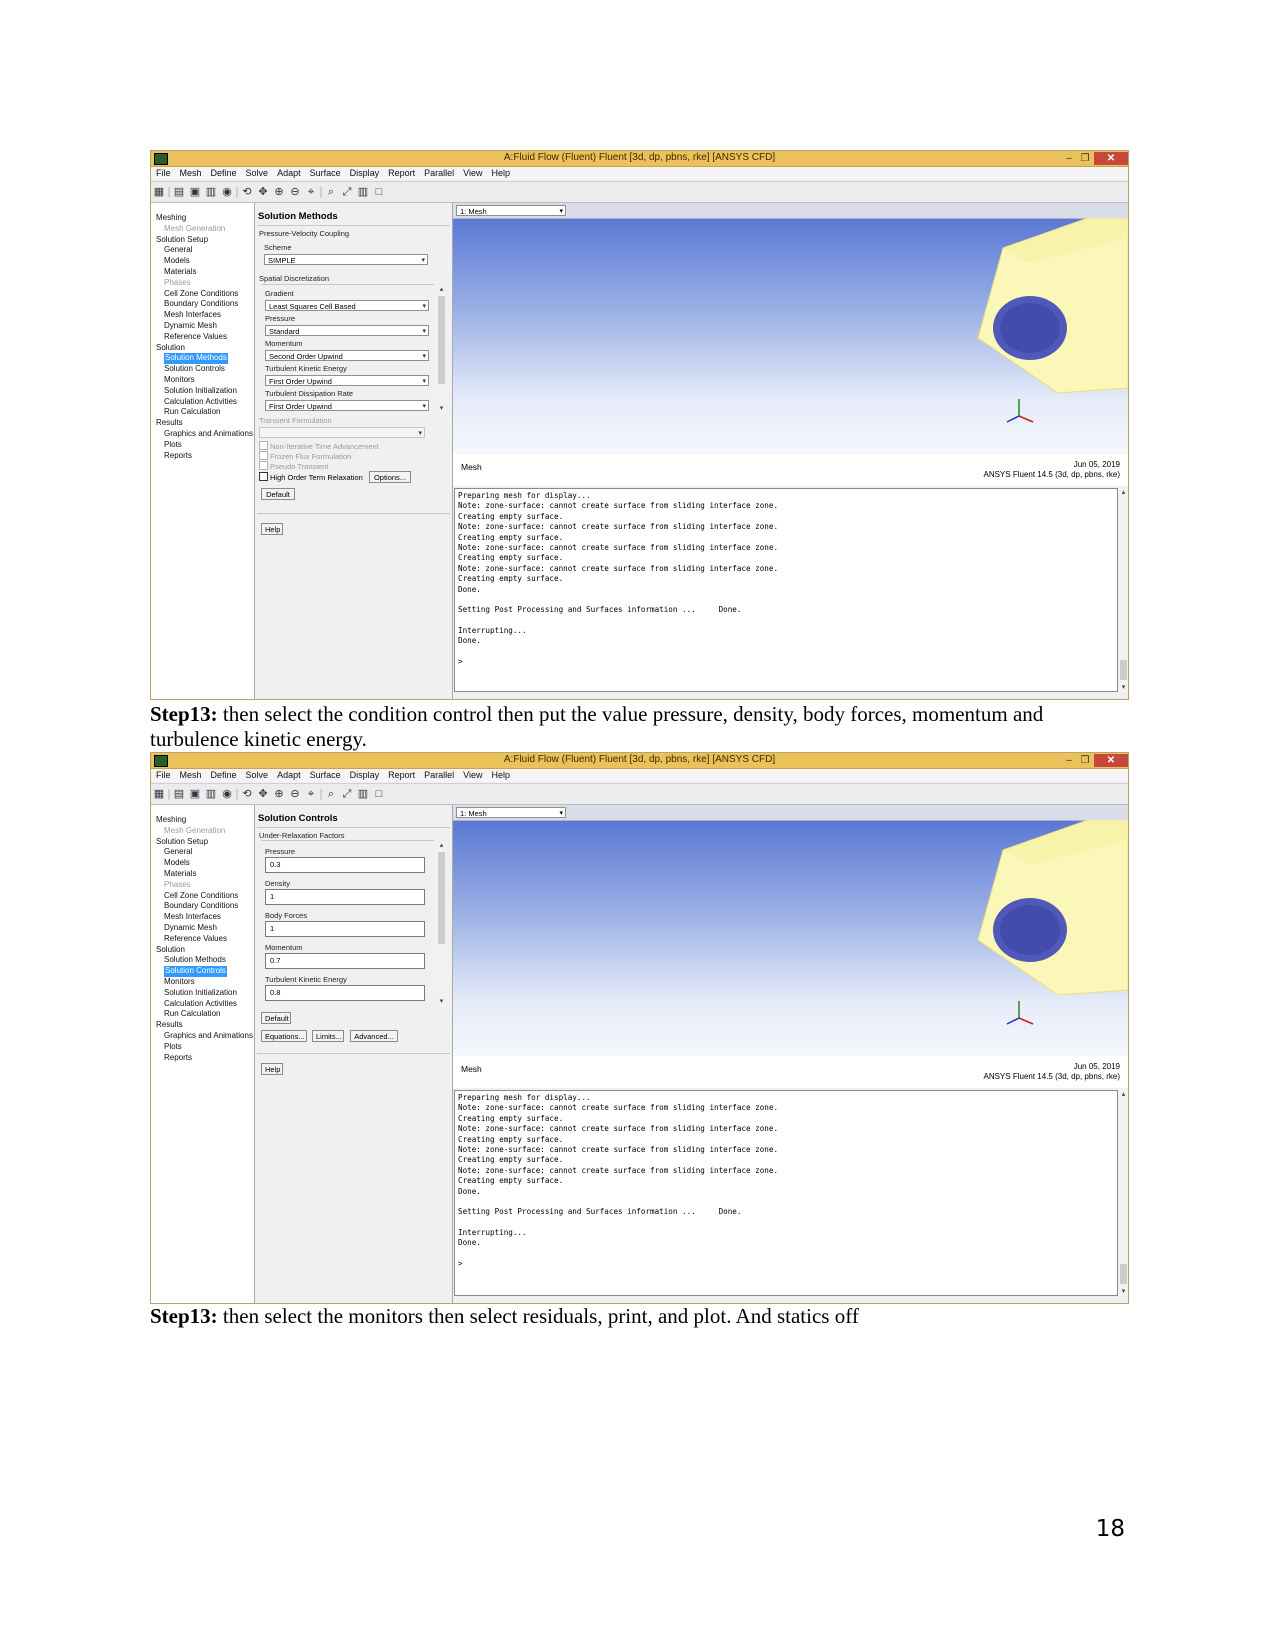 The height and width of the screenshot is (1650, 1275). Describe the element at coordinates (202, 326) in the screenshot. I see `tree-item-dynamic-mesh: Dynamic Mesh` at that location.